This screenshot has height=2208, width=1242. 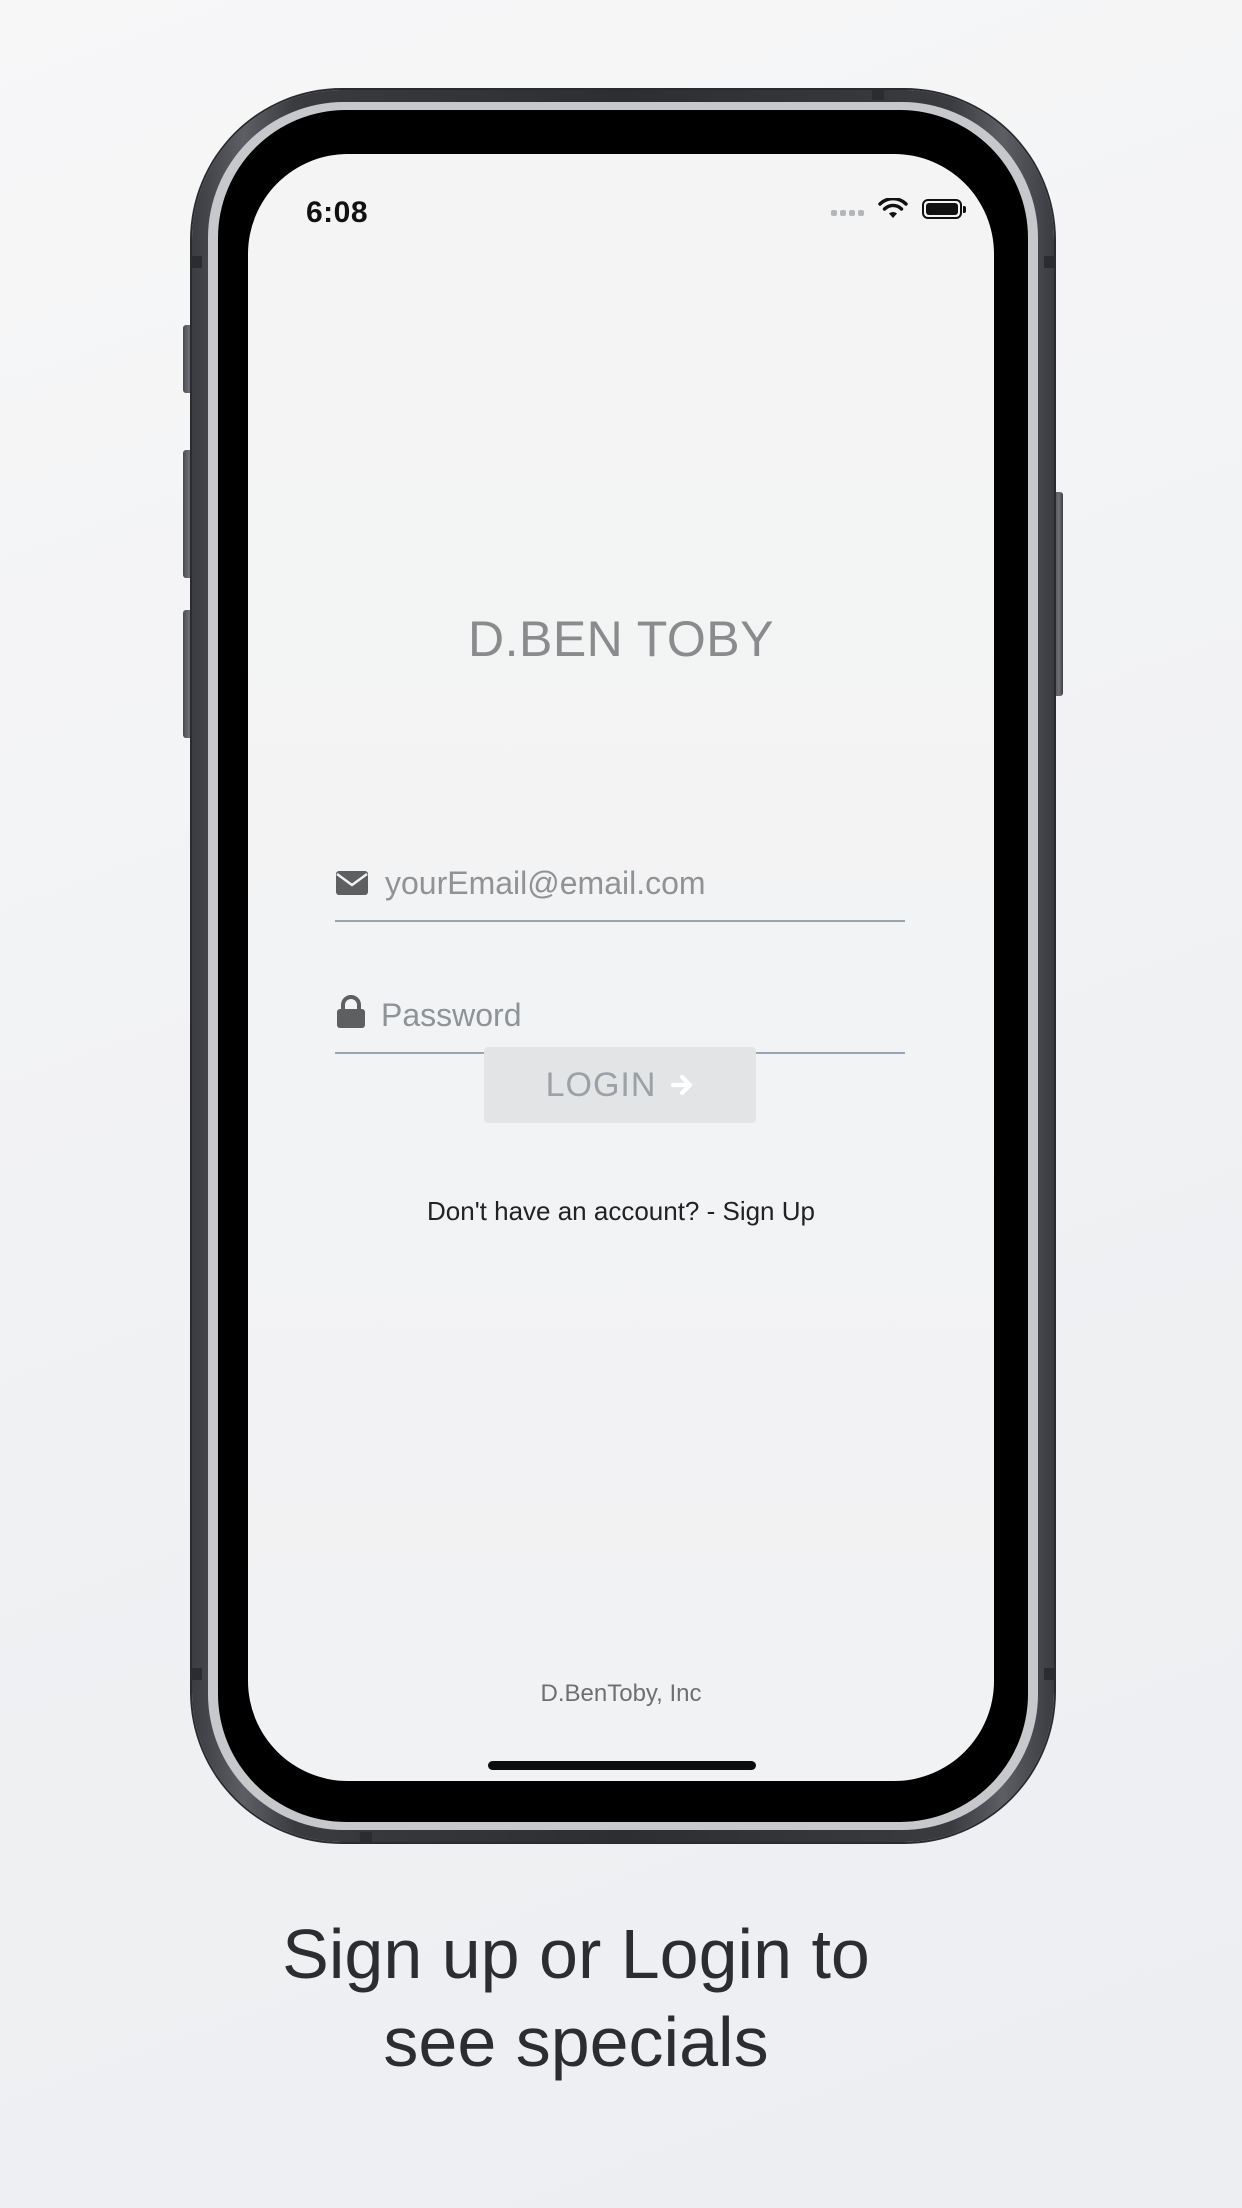 I want to click on password-field, so click(x=620, y=1019).